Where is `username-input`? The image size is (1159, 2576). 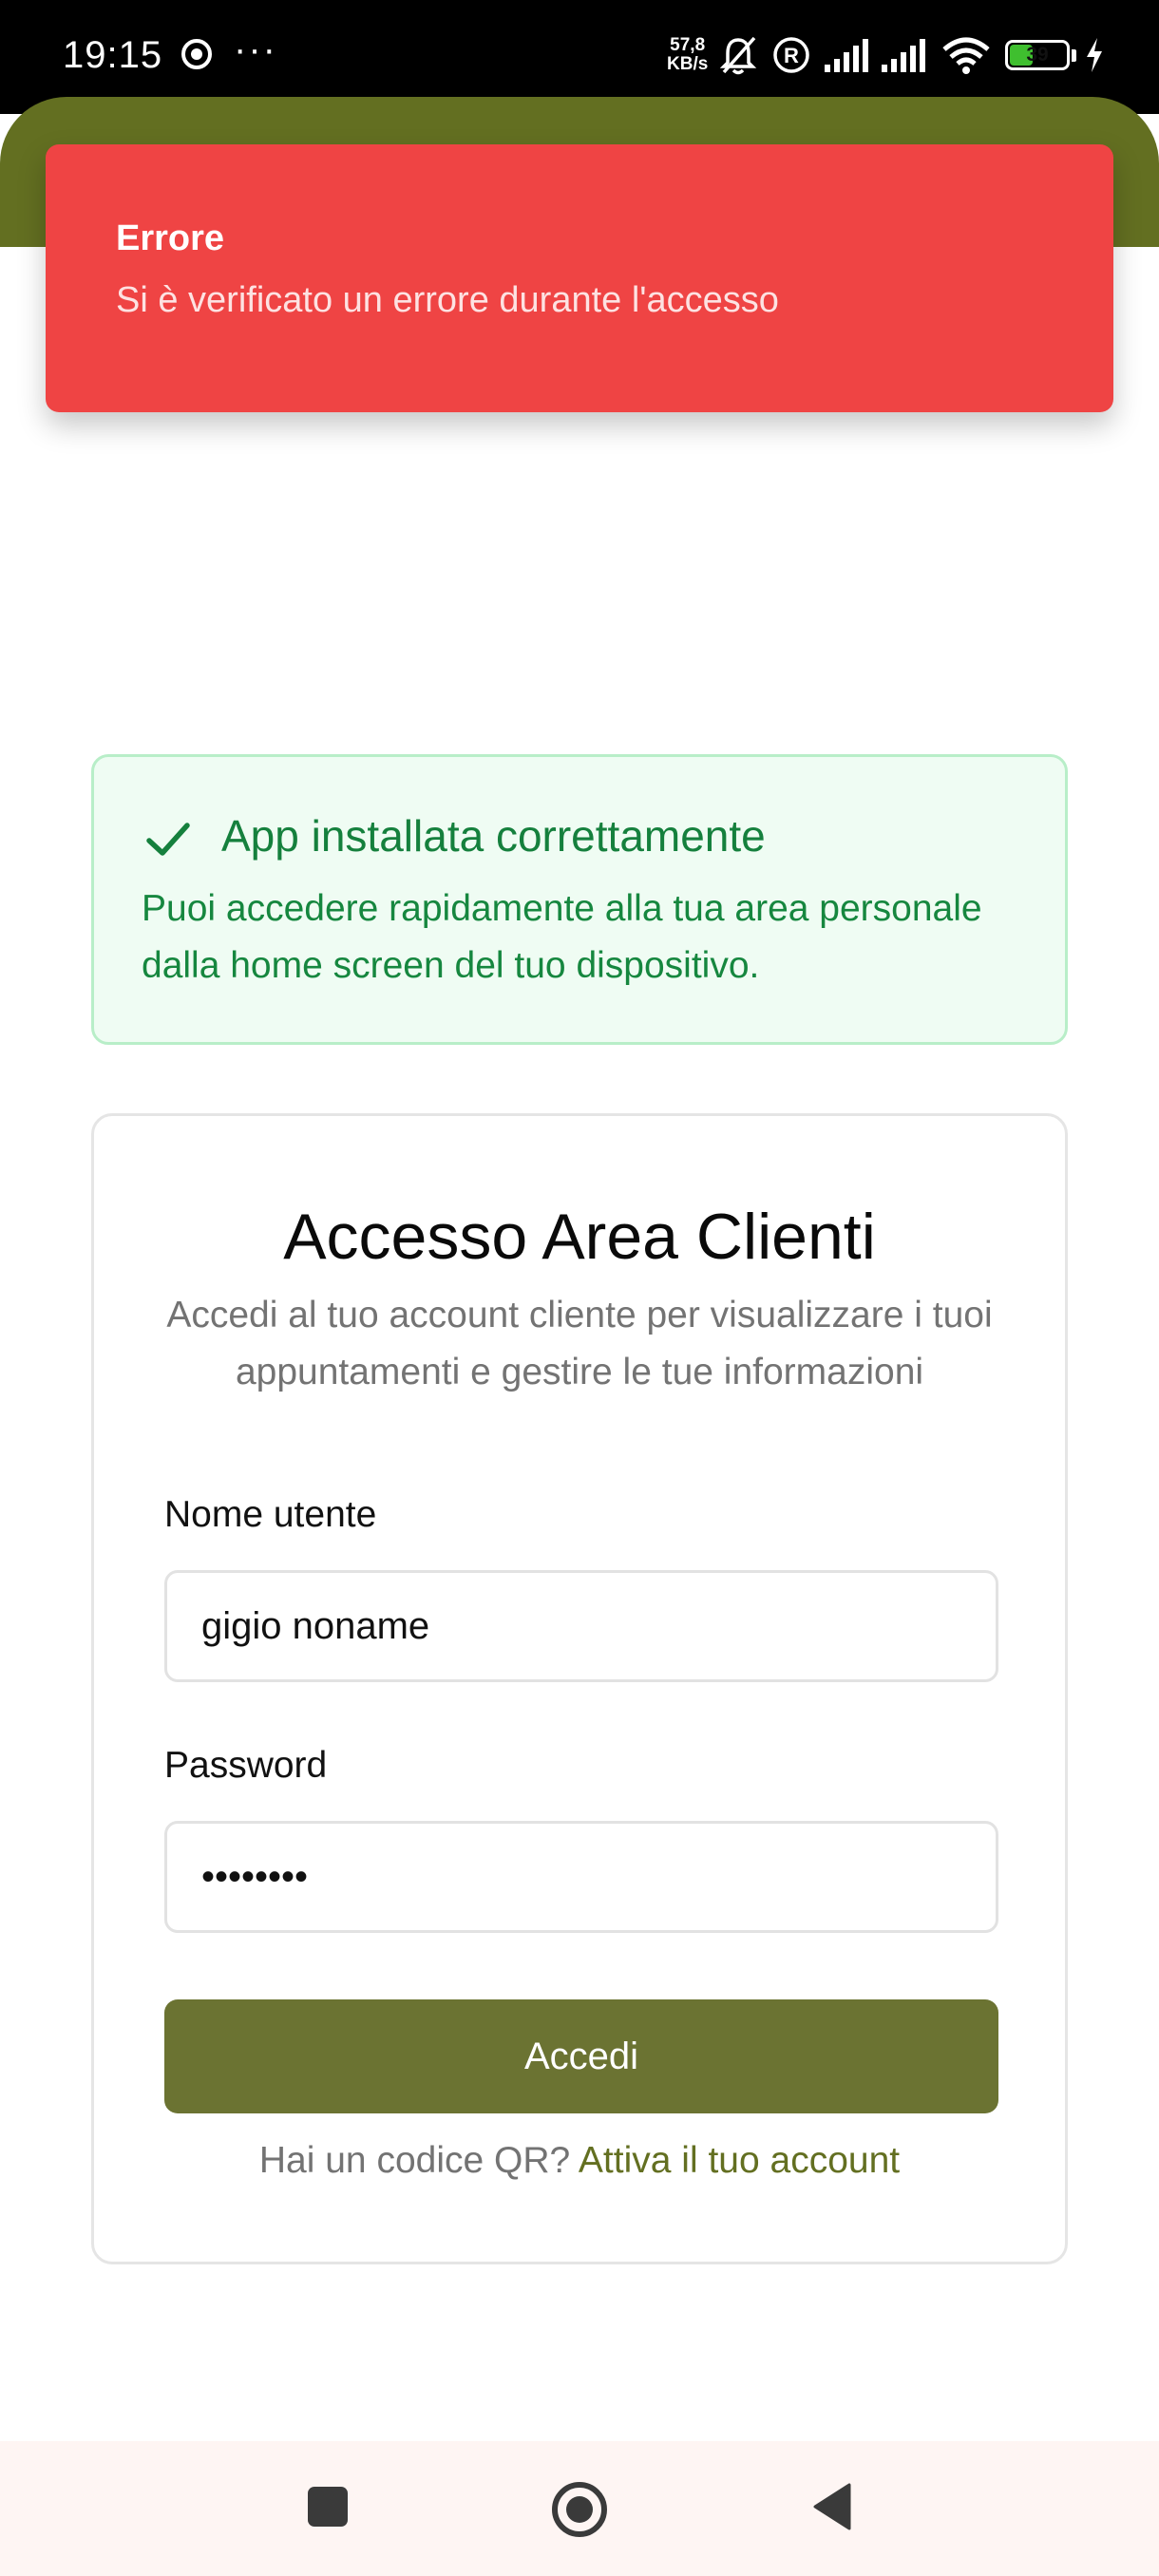 username-input is located at coordinates (581, 1626).